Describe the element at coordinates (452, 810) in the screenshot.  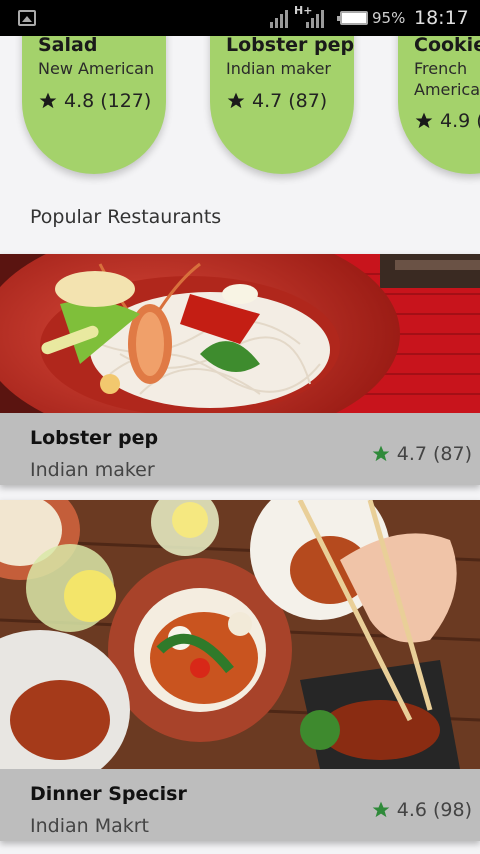
I see `rating-count: (98)` at that location.